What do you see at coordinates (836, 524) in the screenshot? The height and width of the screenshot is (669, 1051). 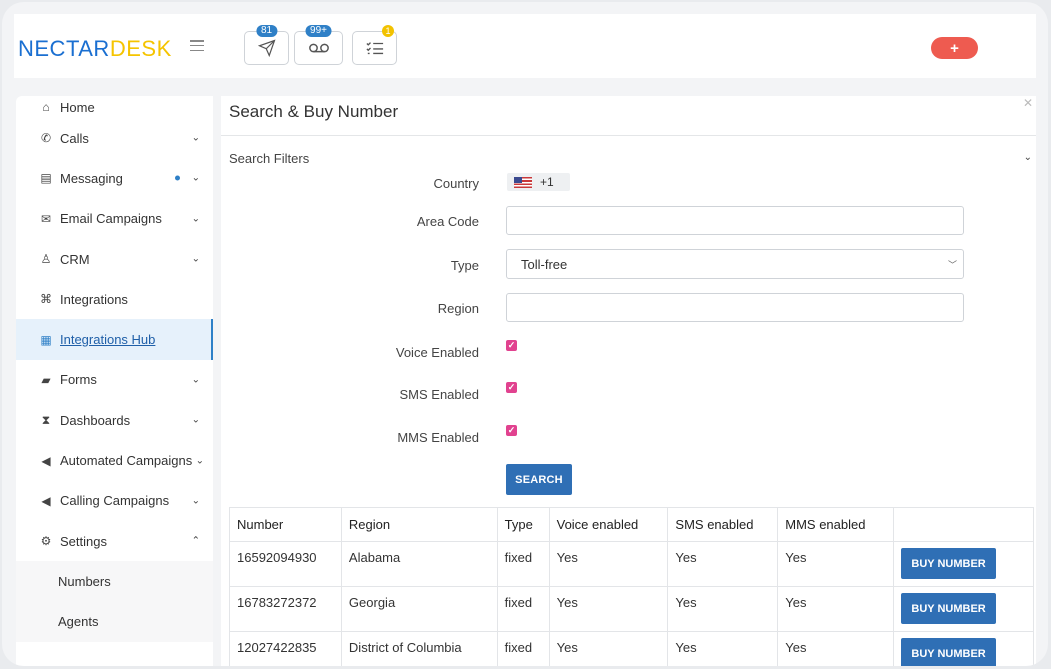 I see `column-header: MMS enabled` at bounding box center [836, 524].